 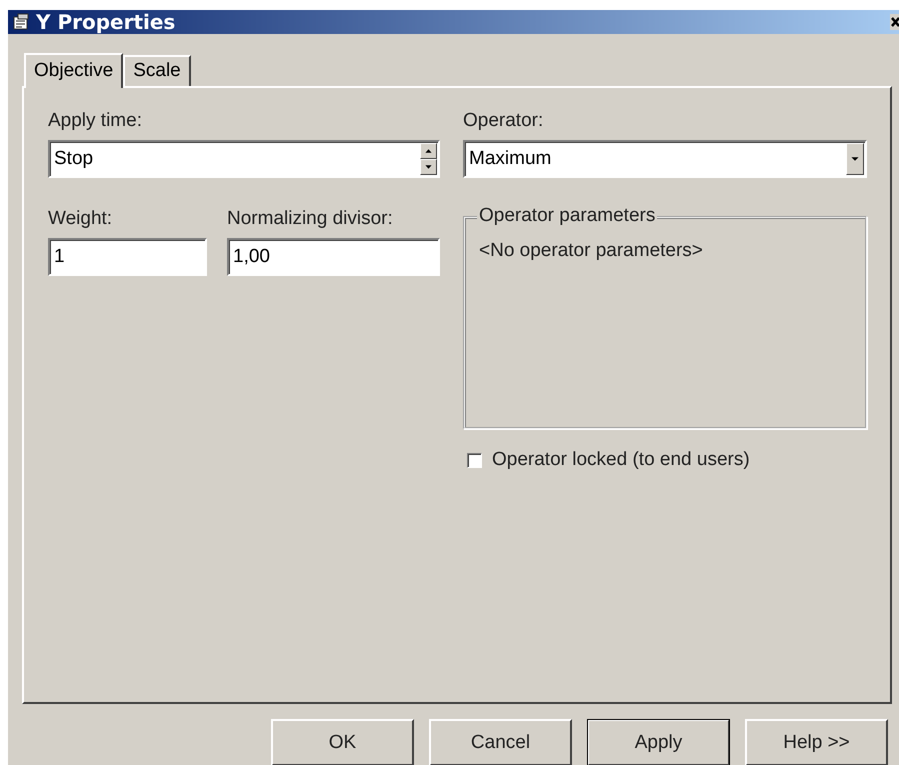 What do you see at coordinates (621, 460) in the screenshot?
I see `checkbox-label: Operator locked (to end users)` at bounding box center [621, 460].